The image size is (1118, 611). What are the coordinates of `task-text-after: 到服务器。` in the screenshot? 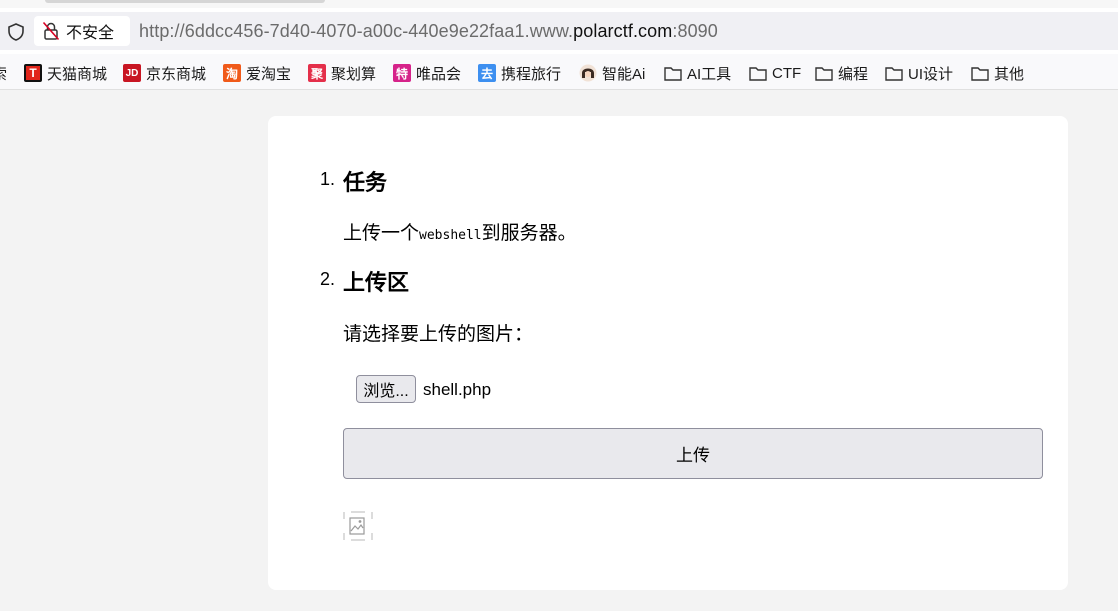 It's located at (529, 233).